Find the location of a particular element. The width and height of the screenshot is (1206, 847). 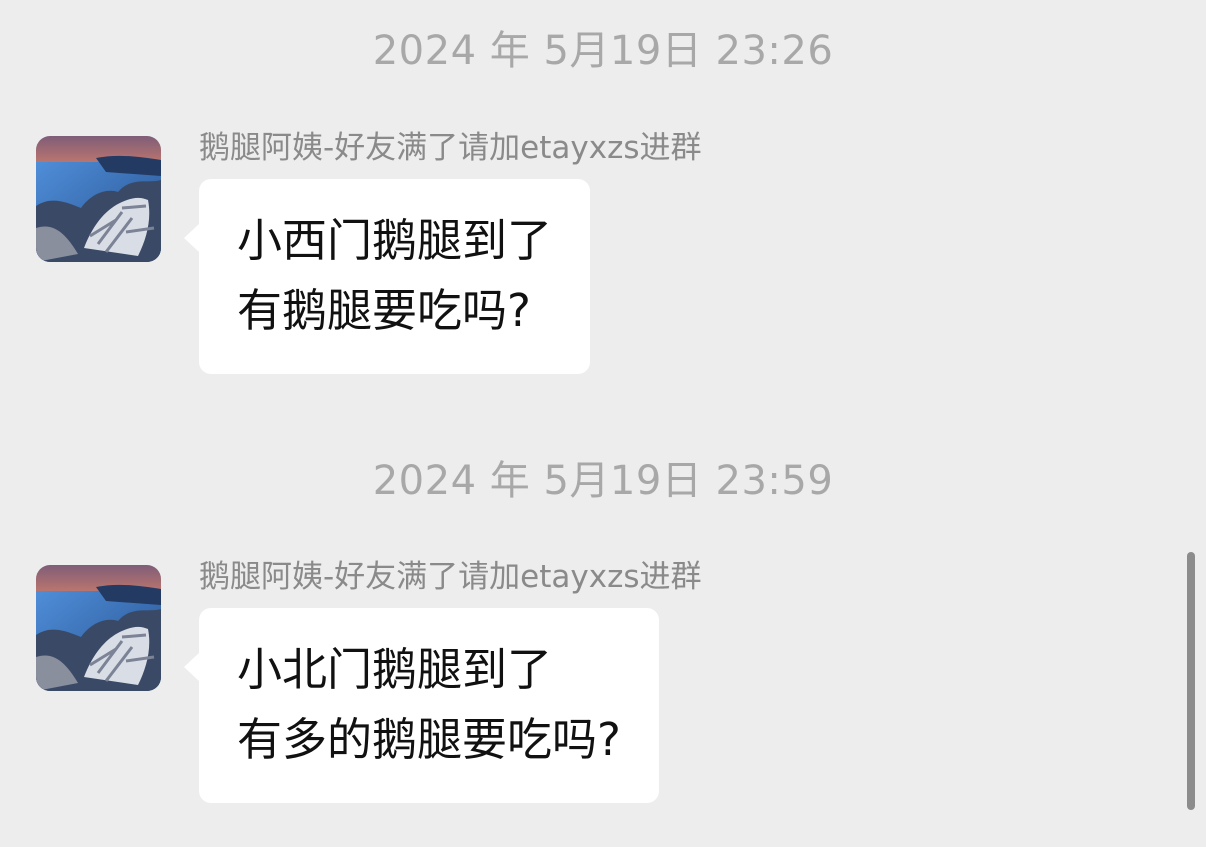

timestamp: 2024 年 5月19日 23:59 is located at coordinates (603, 481).